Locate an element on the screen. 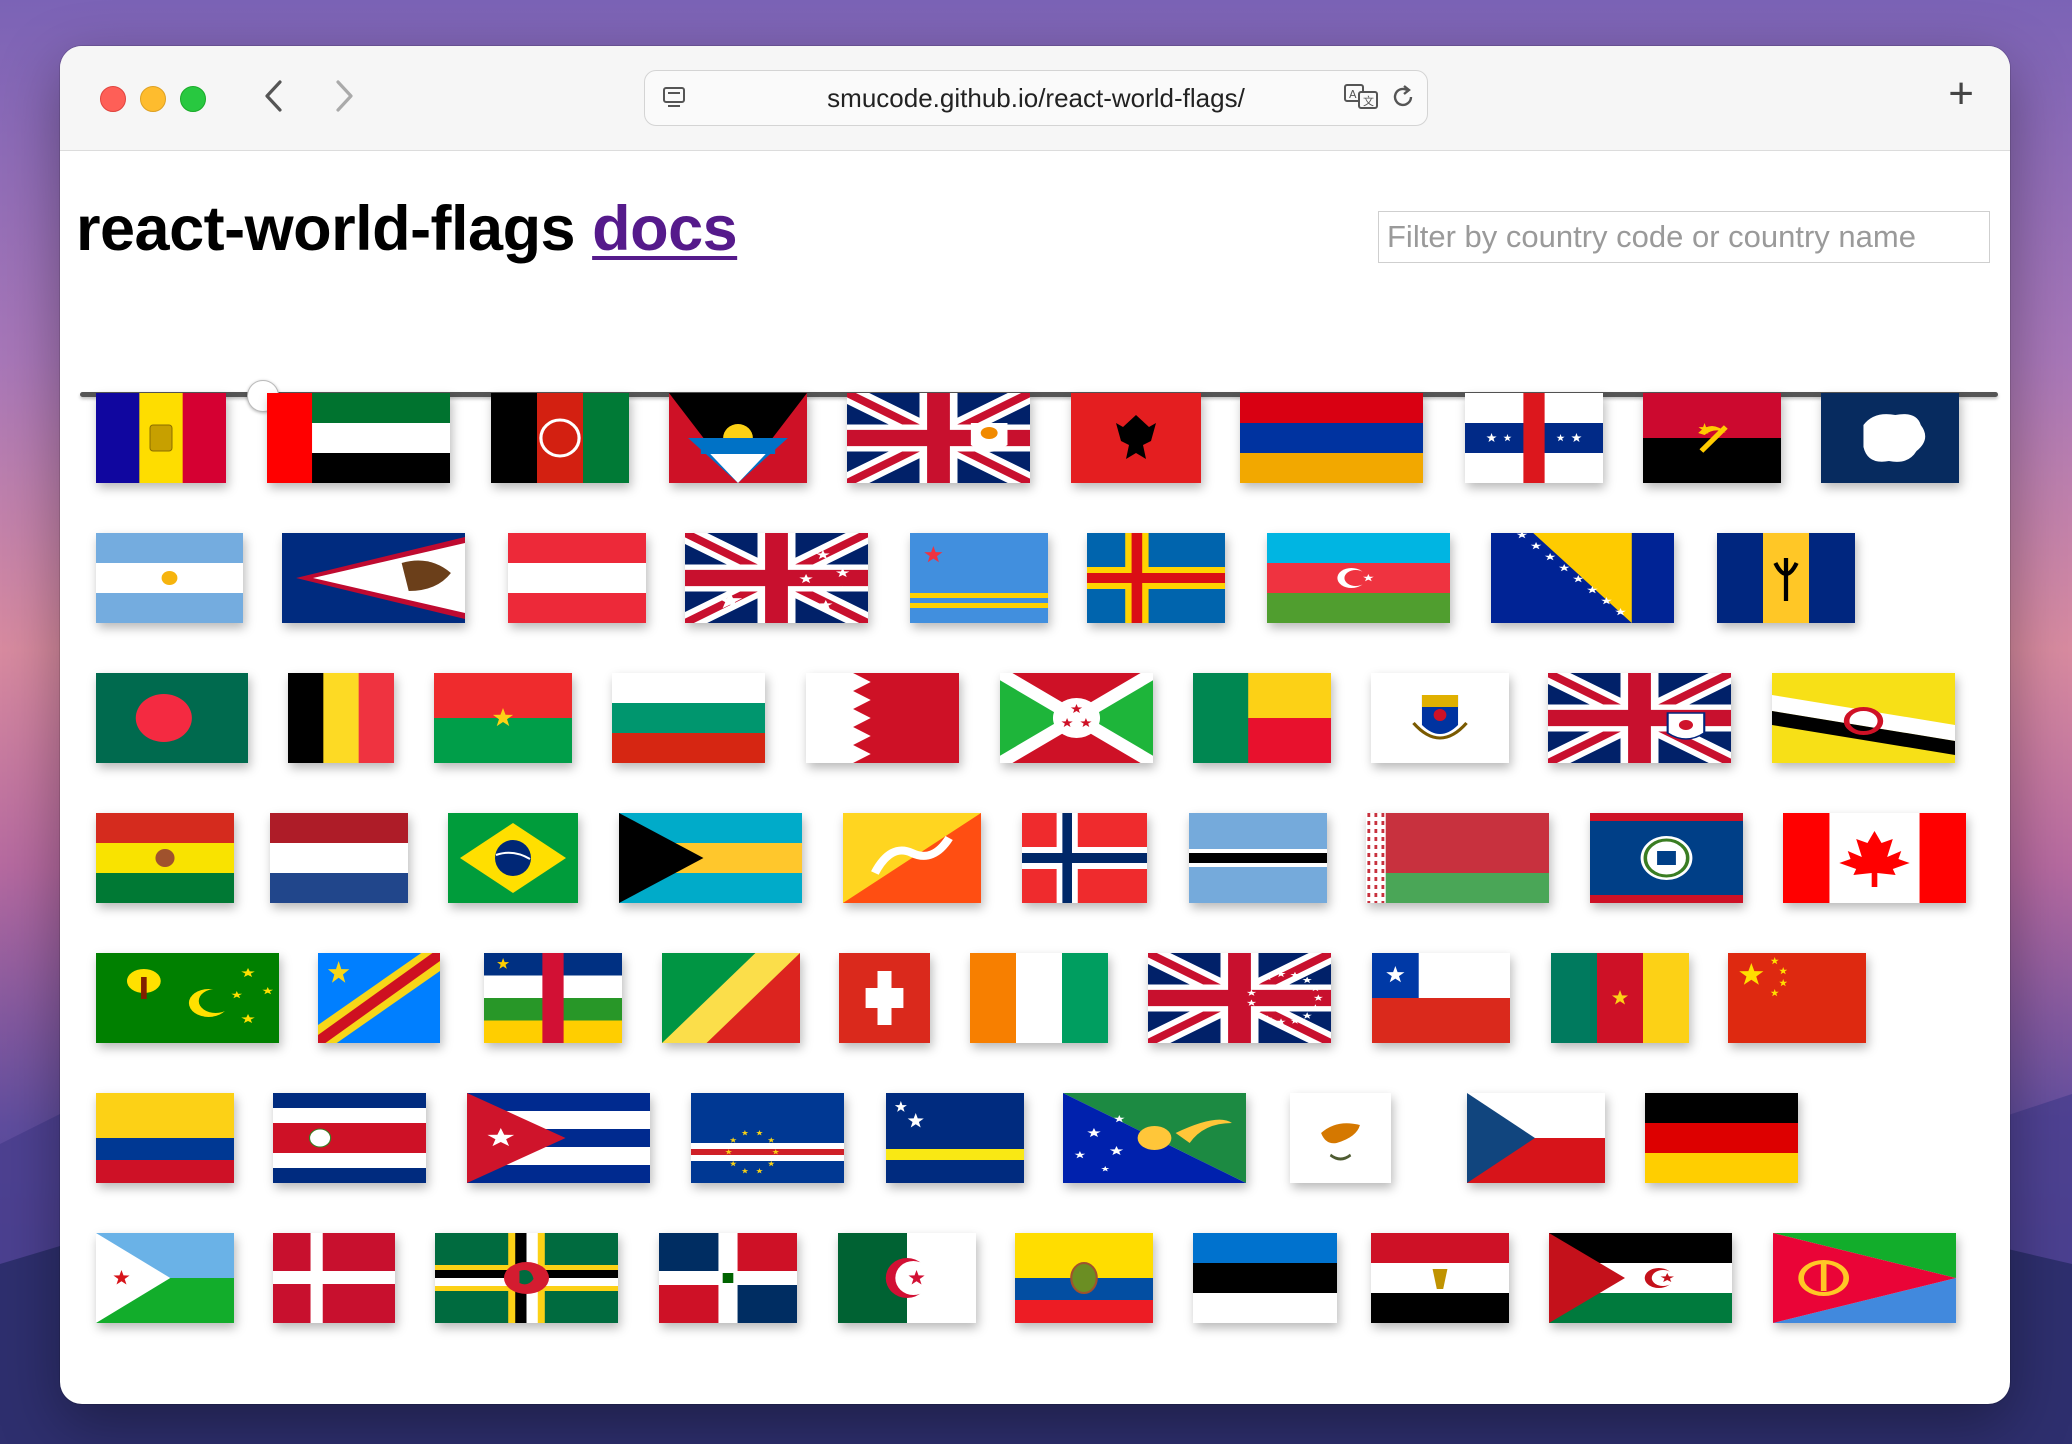  flag-ax is located at coordinates (1156, 578).